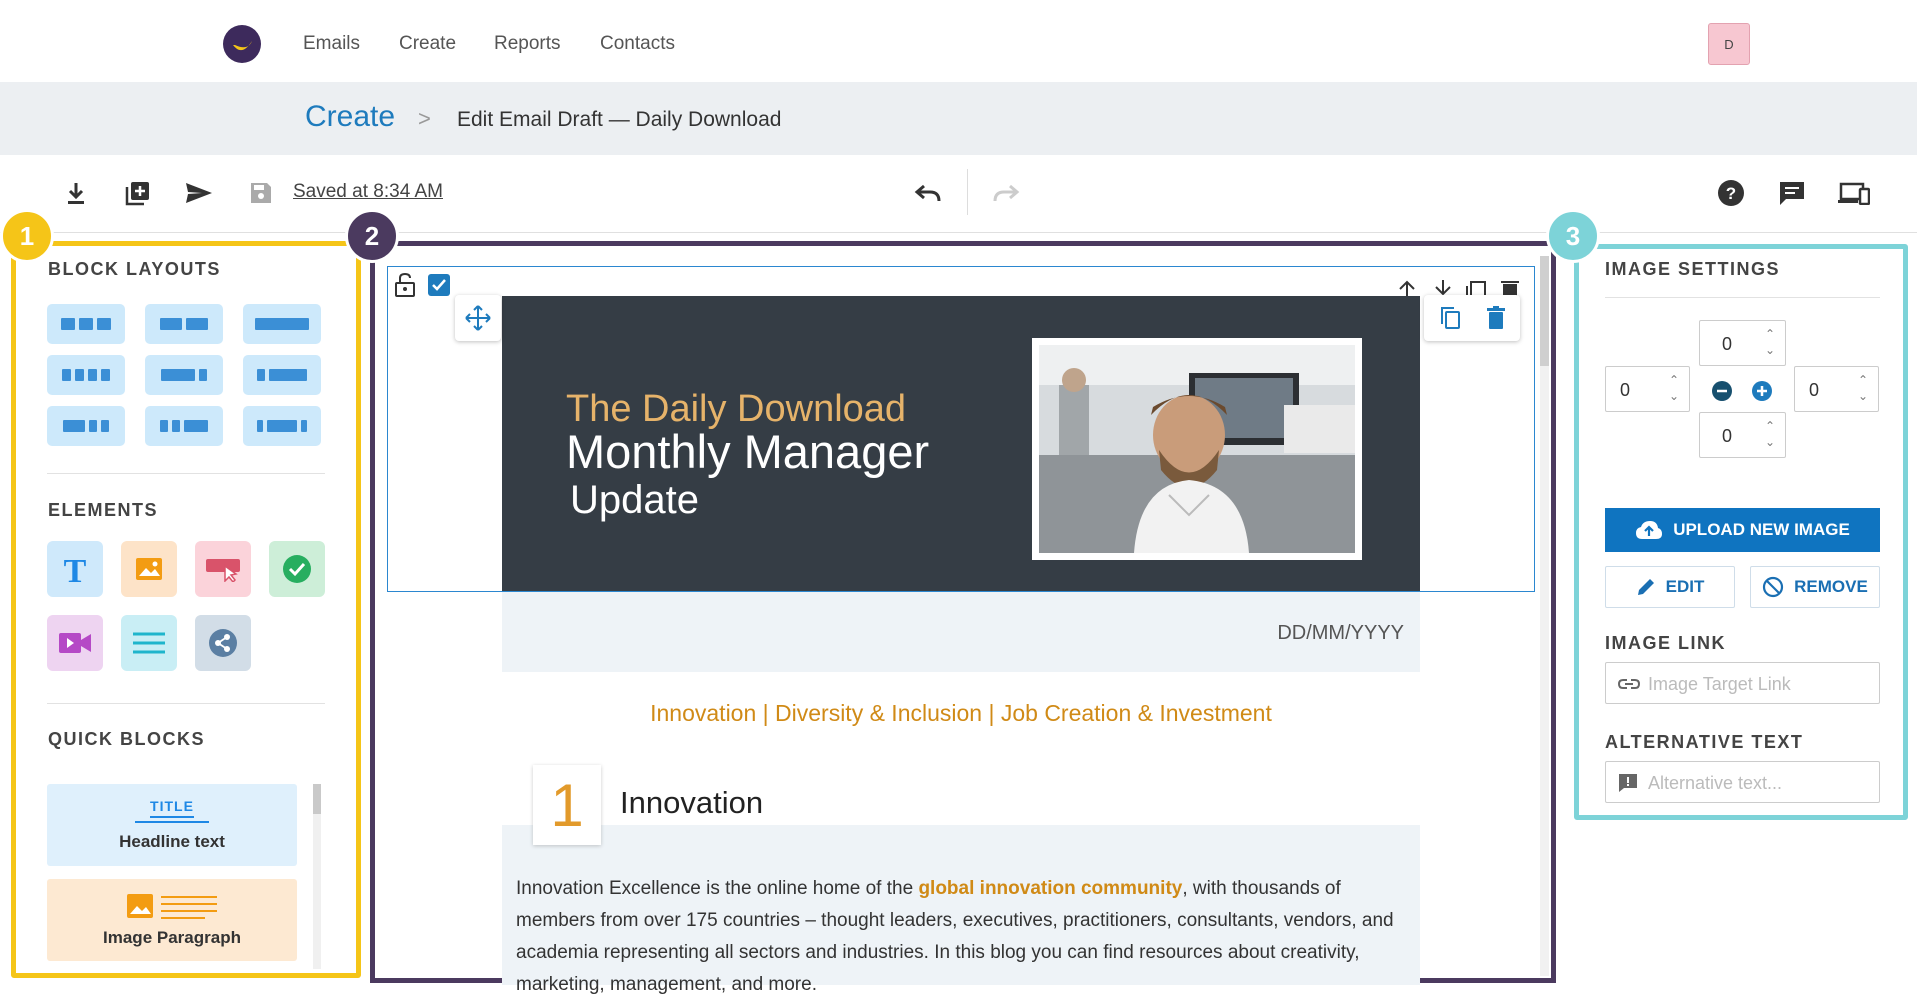 Image resolution: width=1917 pixels, height=1001 pixels. I want to click on quick-block-tag: TITLE, so click(172, 808).